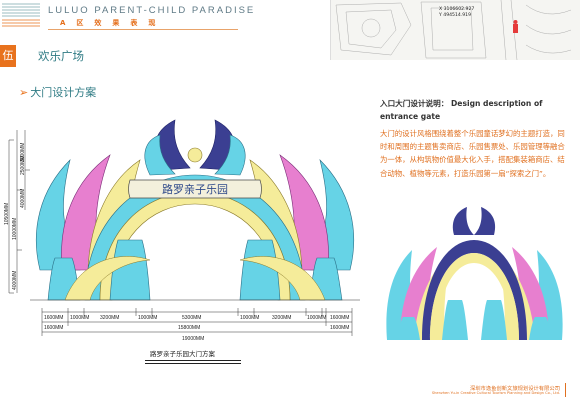 This screenshot has width=580, height=400. I want to click on dim-top-3: 3200MM, so click(109, 318).